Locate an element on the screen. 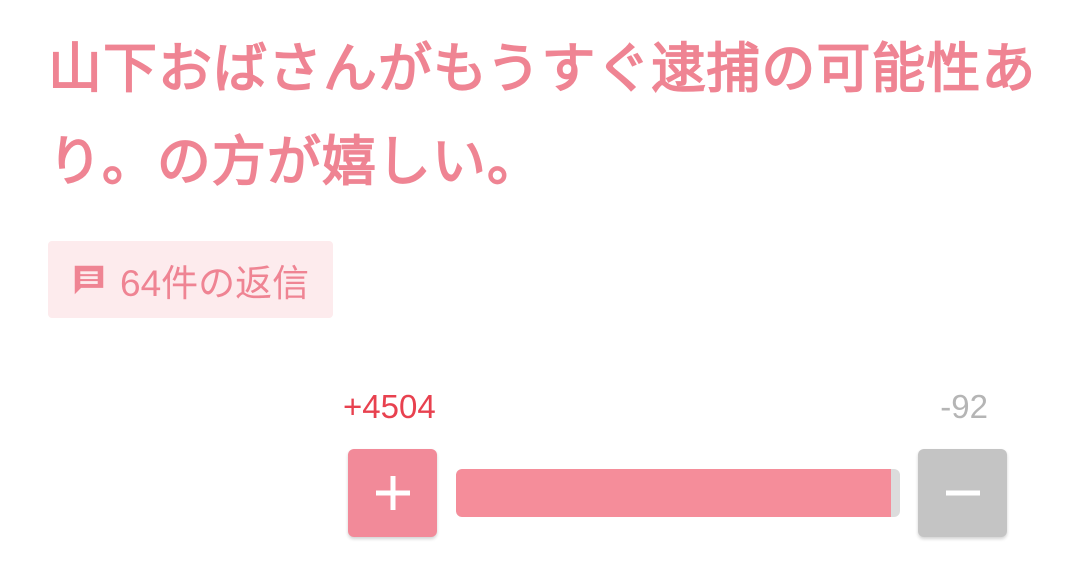 The height and width of the screenshot is (570, 1080). plus-vote-button is located at coordinates (392, 493).